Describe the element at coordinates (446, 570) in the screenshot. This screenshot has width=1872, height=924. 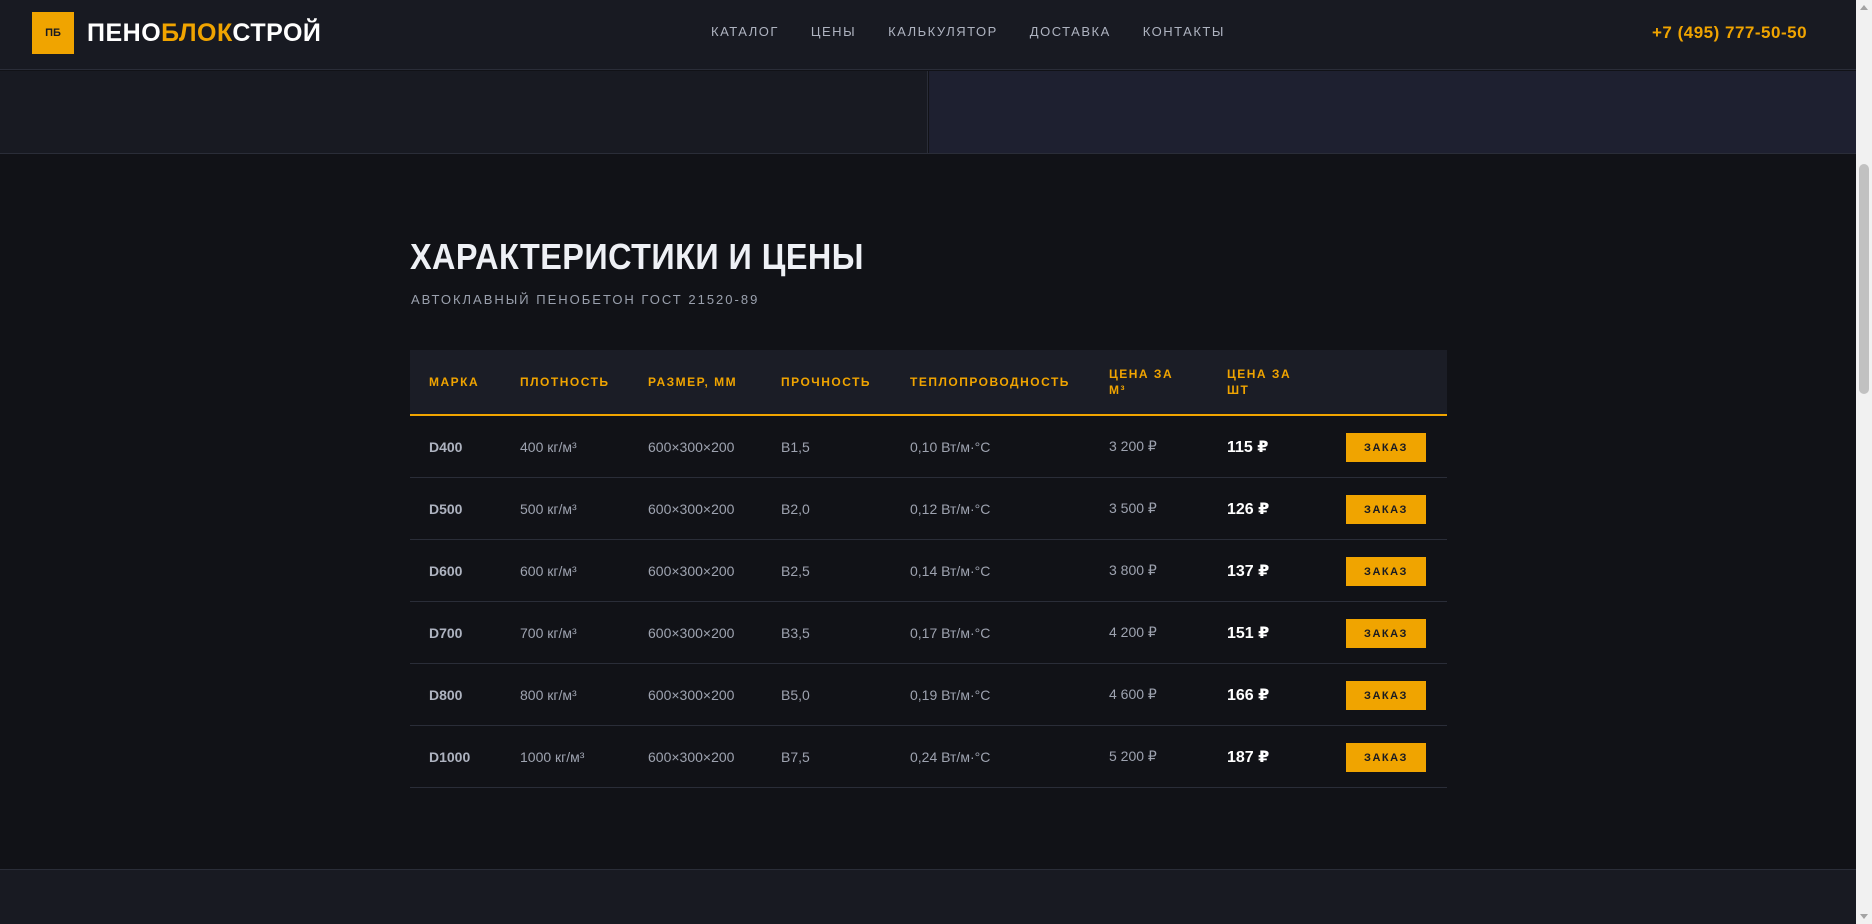
I see `cell-mark: D600` at that location.